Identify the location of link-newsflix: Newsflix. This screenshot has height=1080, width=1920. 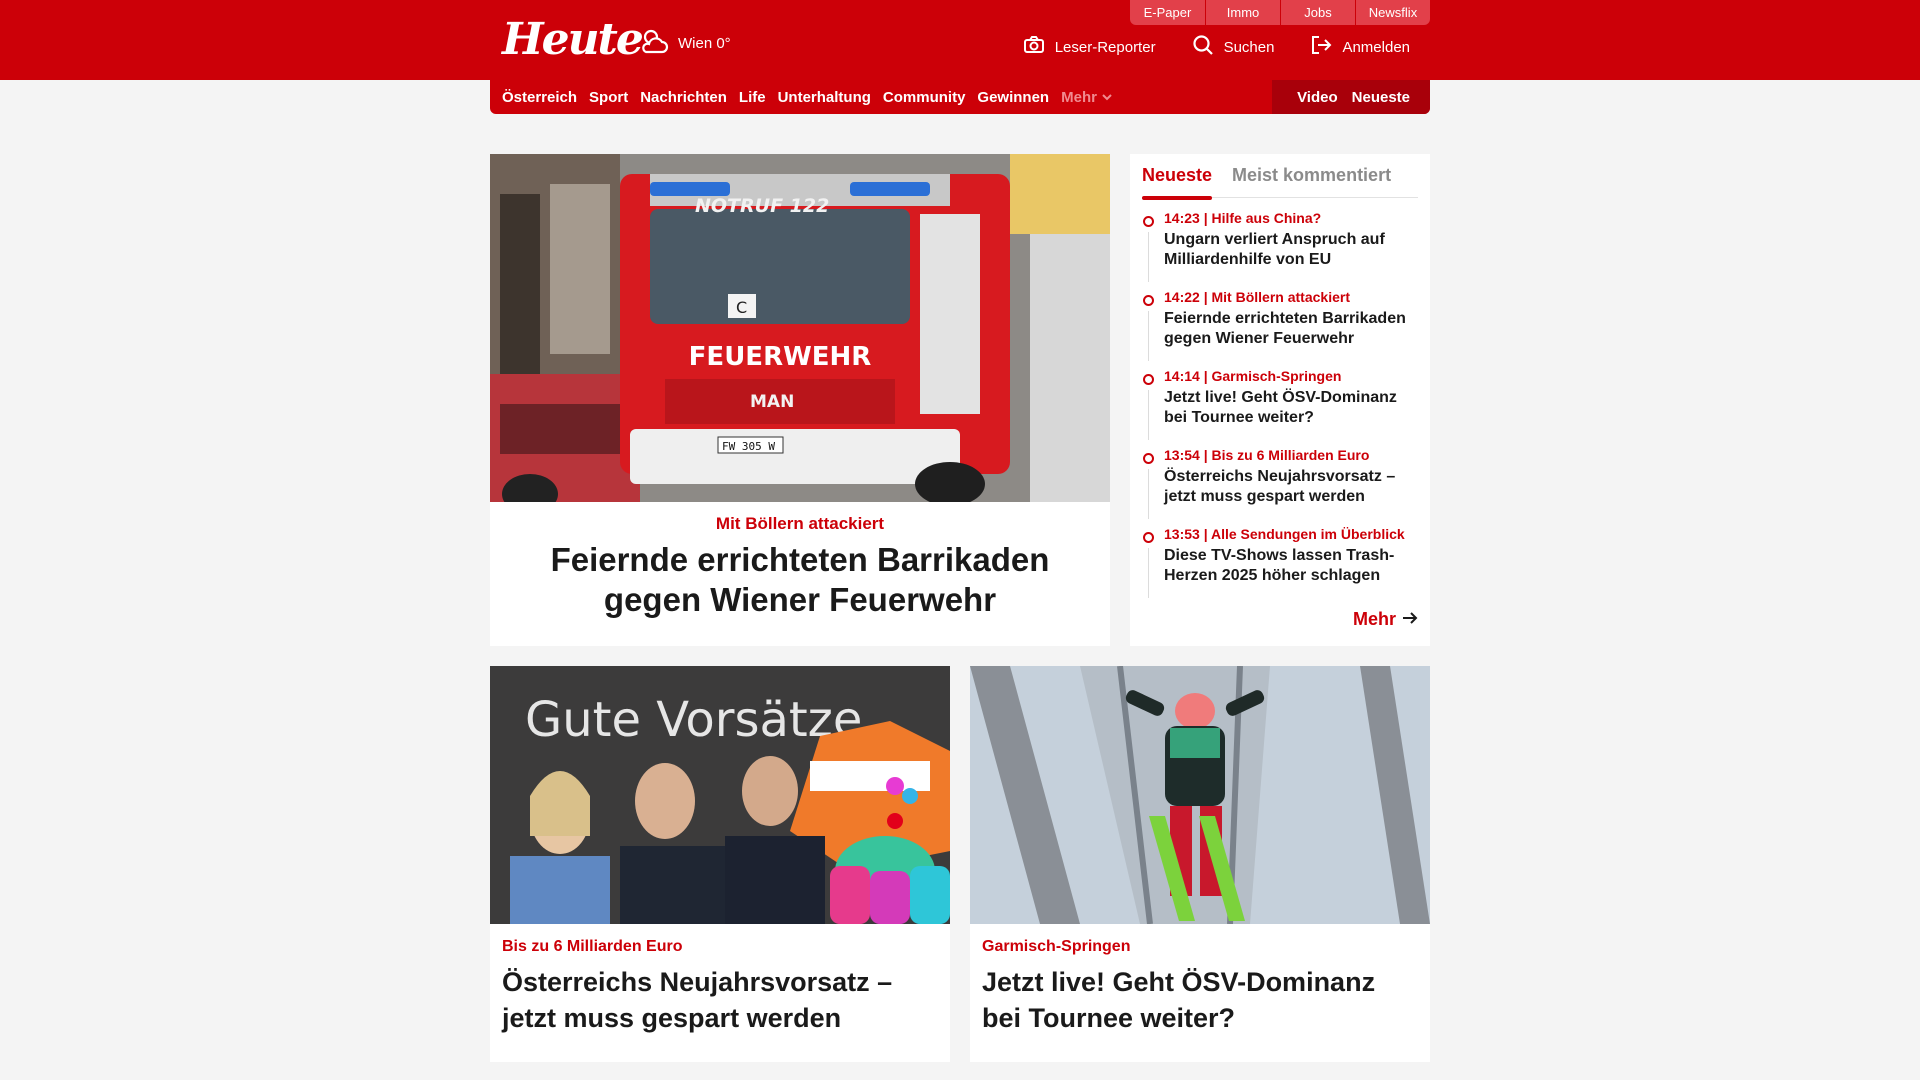
(1392, 12).